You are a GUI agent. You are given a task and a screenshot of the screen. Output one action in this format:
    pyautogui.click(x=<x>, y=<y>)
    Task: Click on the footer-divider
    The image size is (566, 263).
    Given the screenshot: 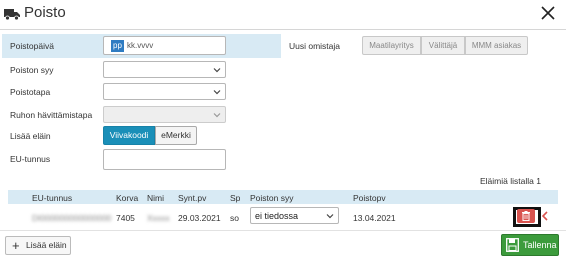 What is the action you would take?
    pyautogui.click(x=283, y=230)
    